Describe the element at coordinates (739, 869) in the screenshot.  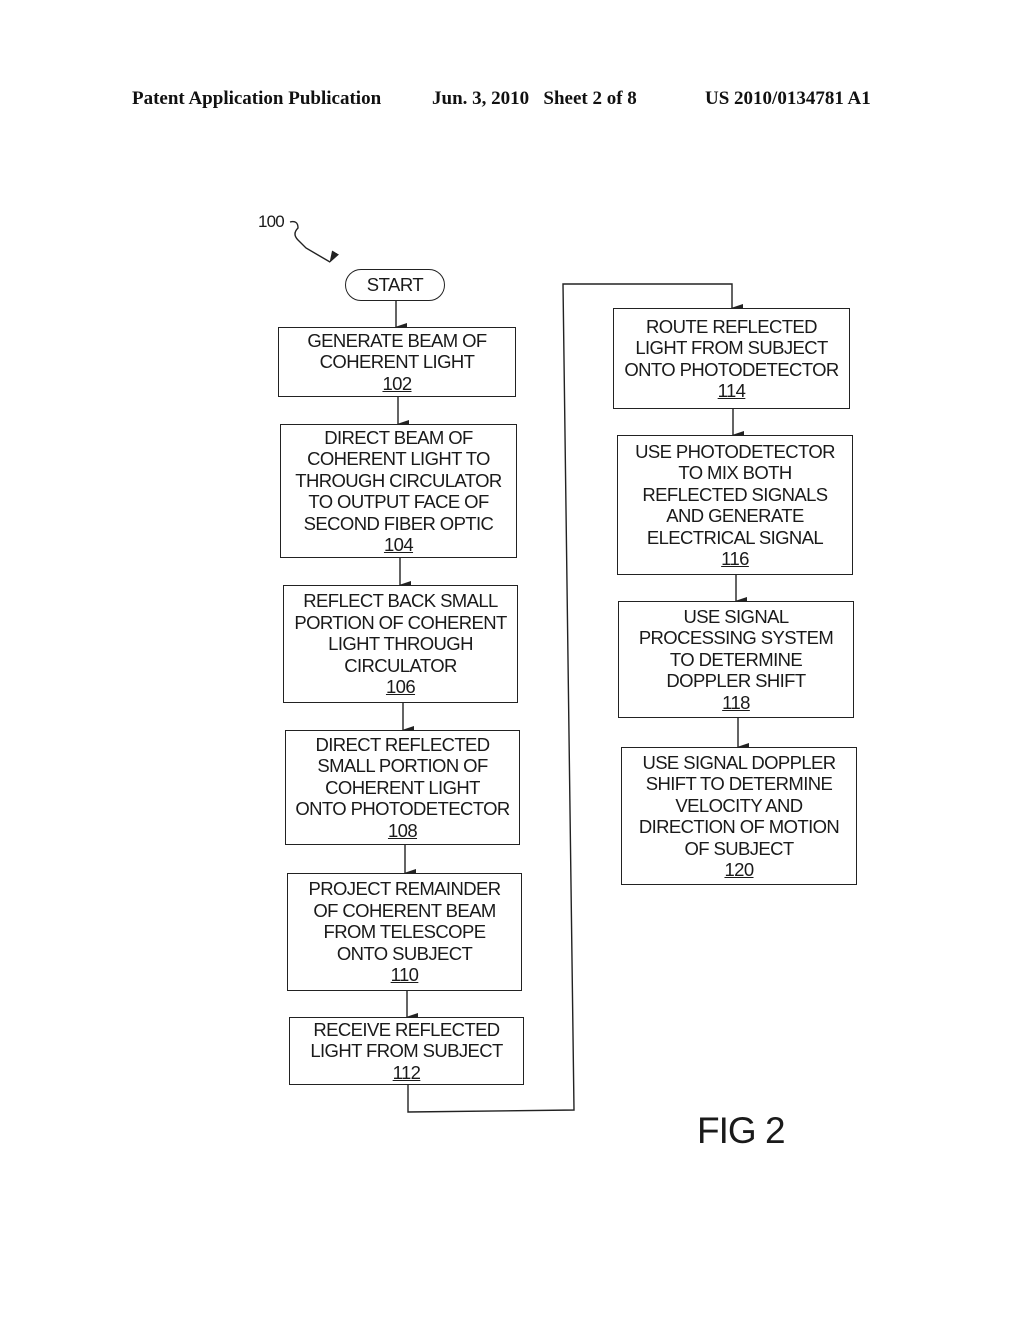
I see `step-reference-number: 120` at that location.